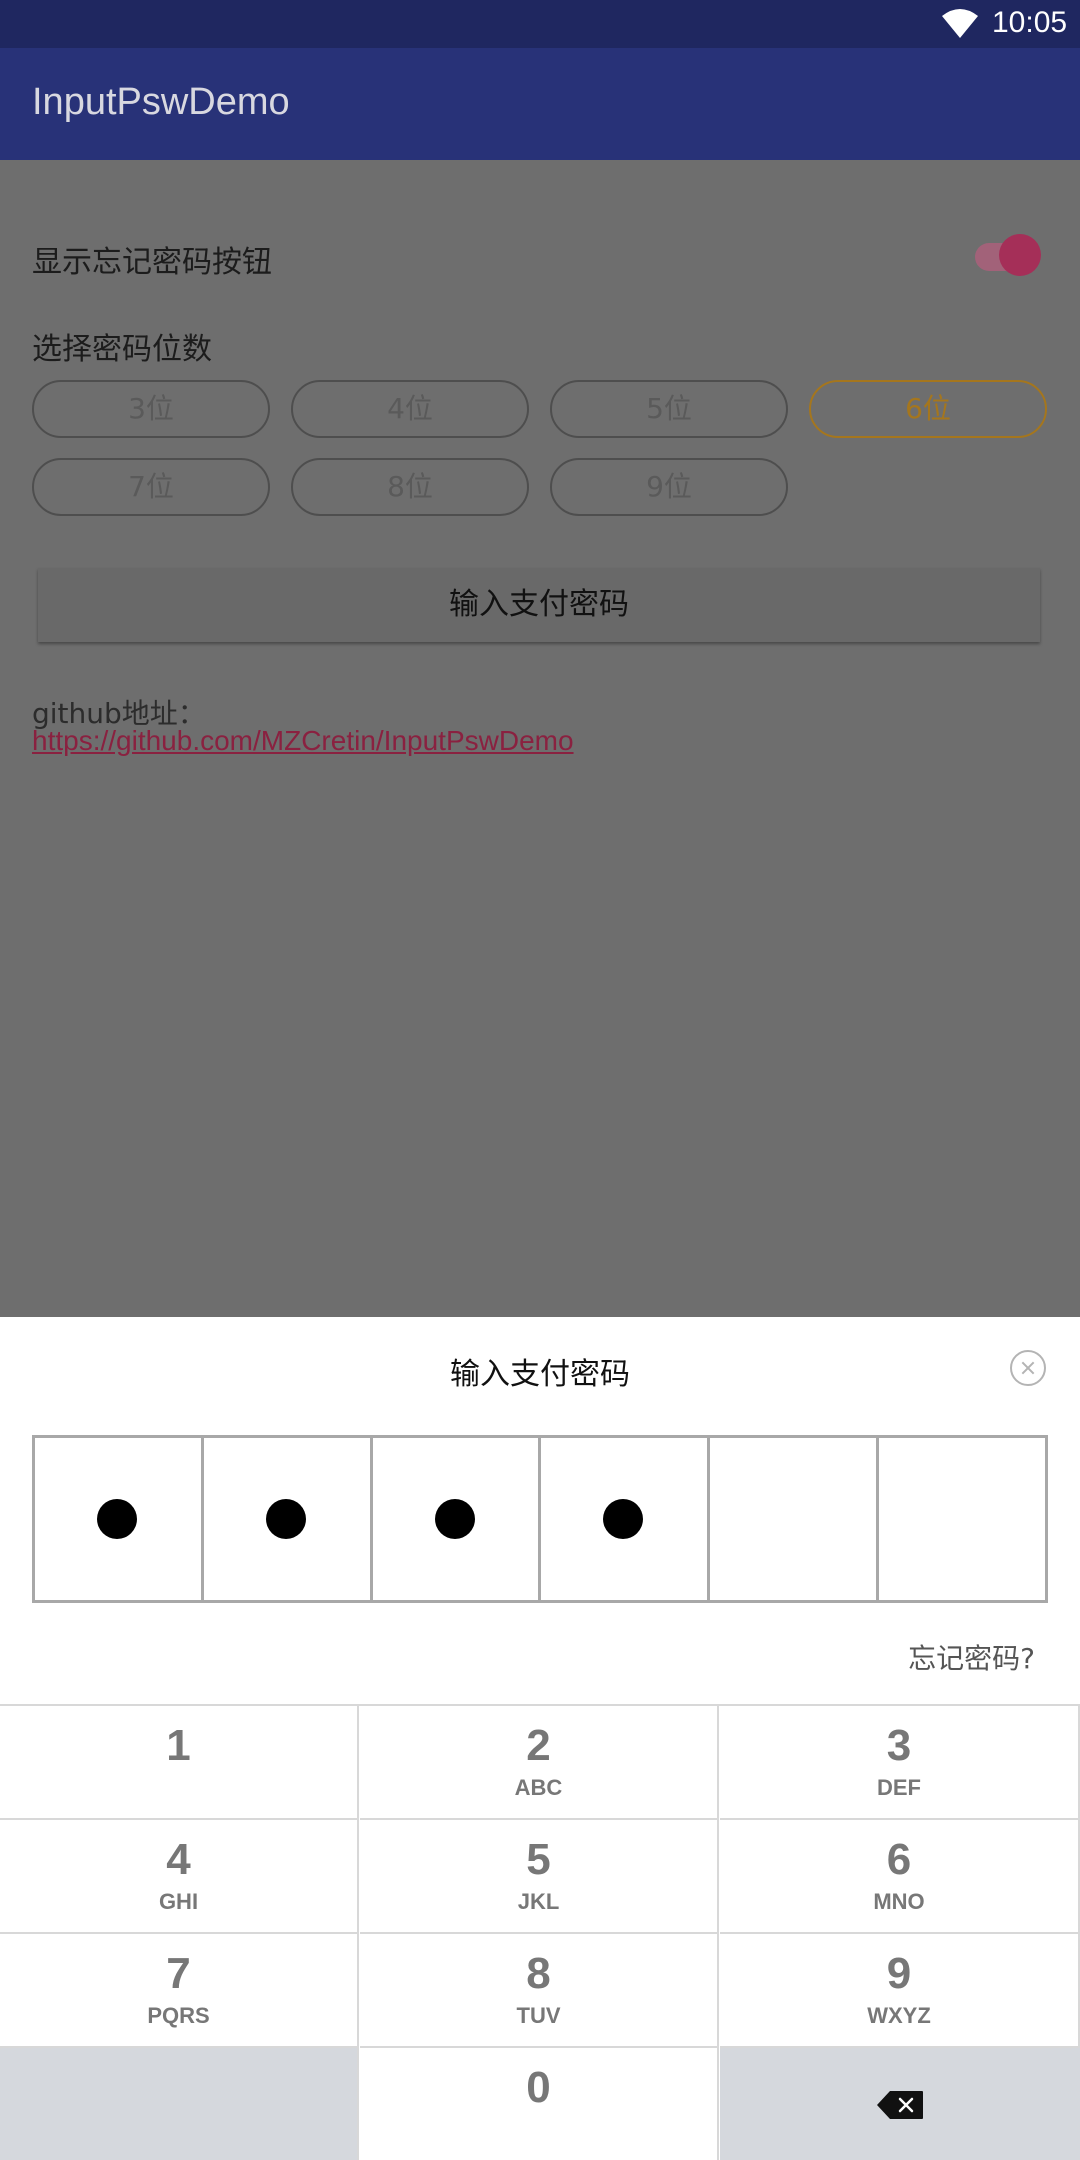 The image size is (1080, 2160). What do you see at coordinates (971, 1657) in the screenshot?
I see `forgot-password-link: 忘记密码?` at bounding box center [971, 1657].